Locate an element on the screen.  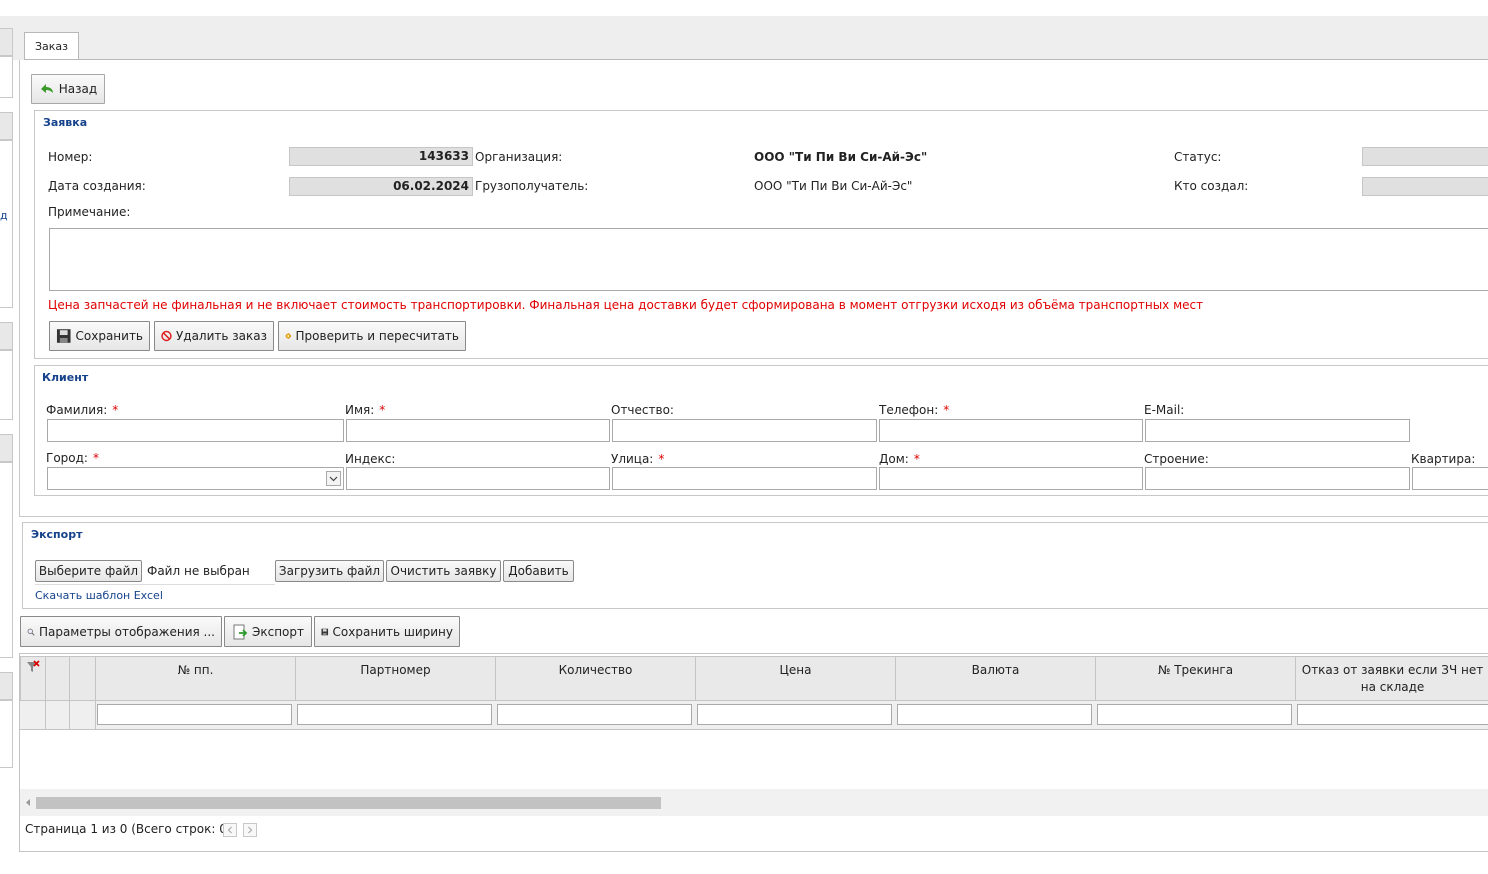
export-button: Экспорт is located at coordinates (268, 631).